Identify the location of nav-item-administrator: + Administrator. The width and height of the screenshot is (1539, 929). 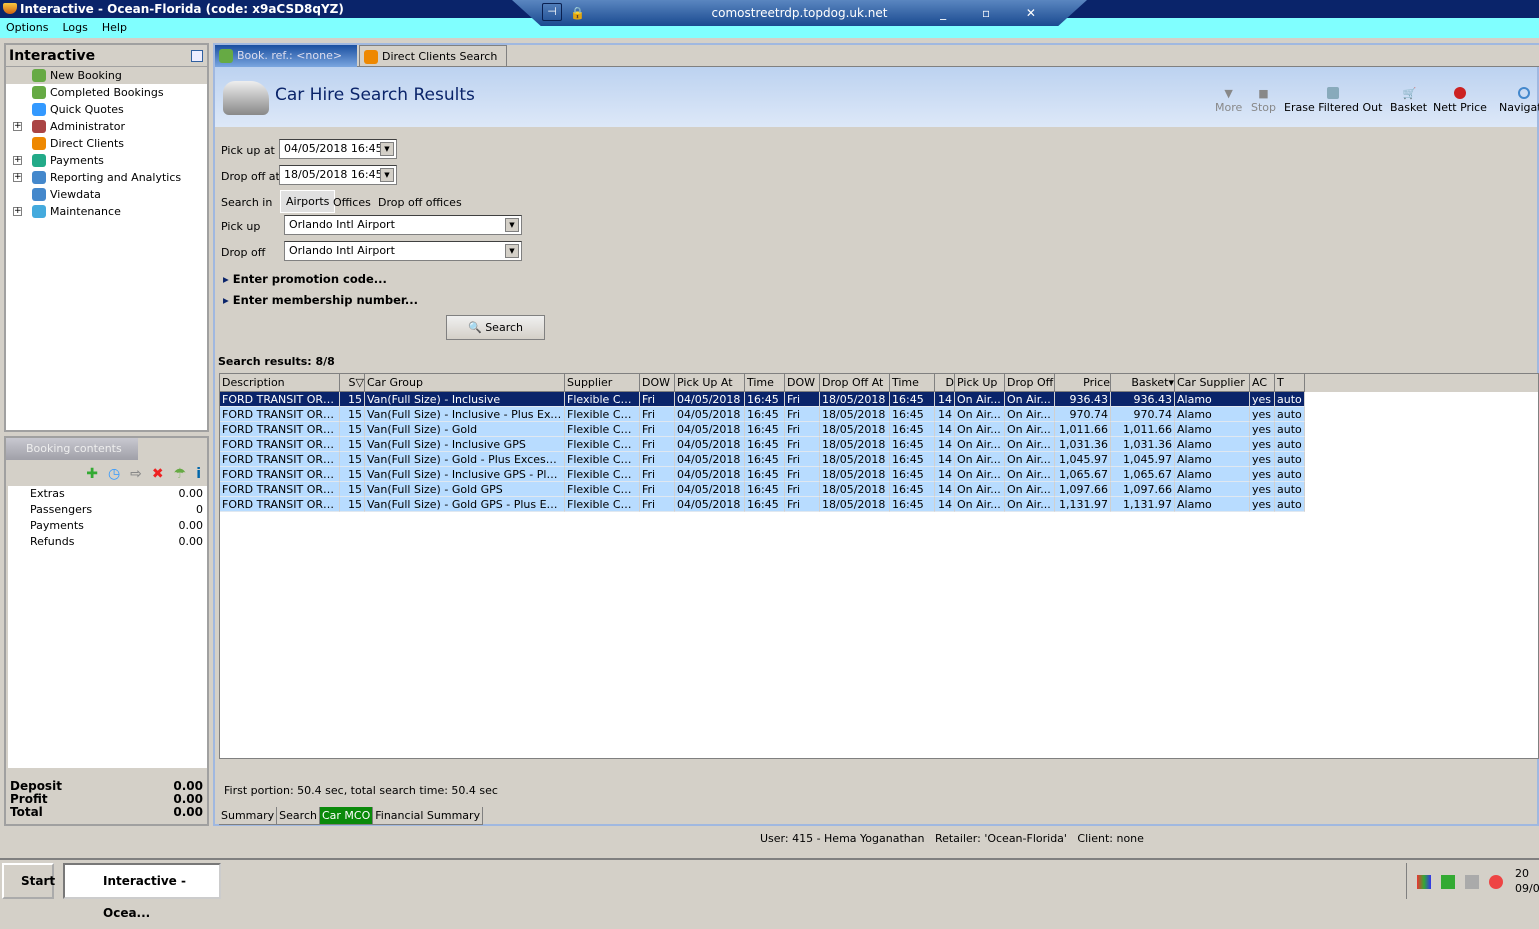
(106, 126).